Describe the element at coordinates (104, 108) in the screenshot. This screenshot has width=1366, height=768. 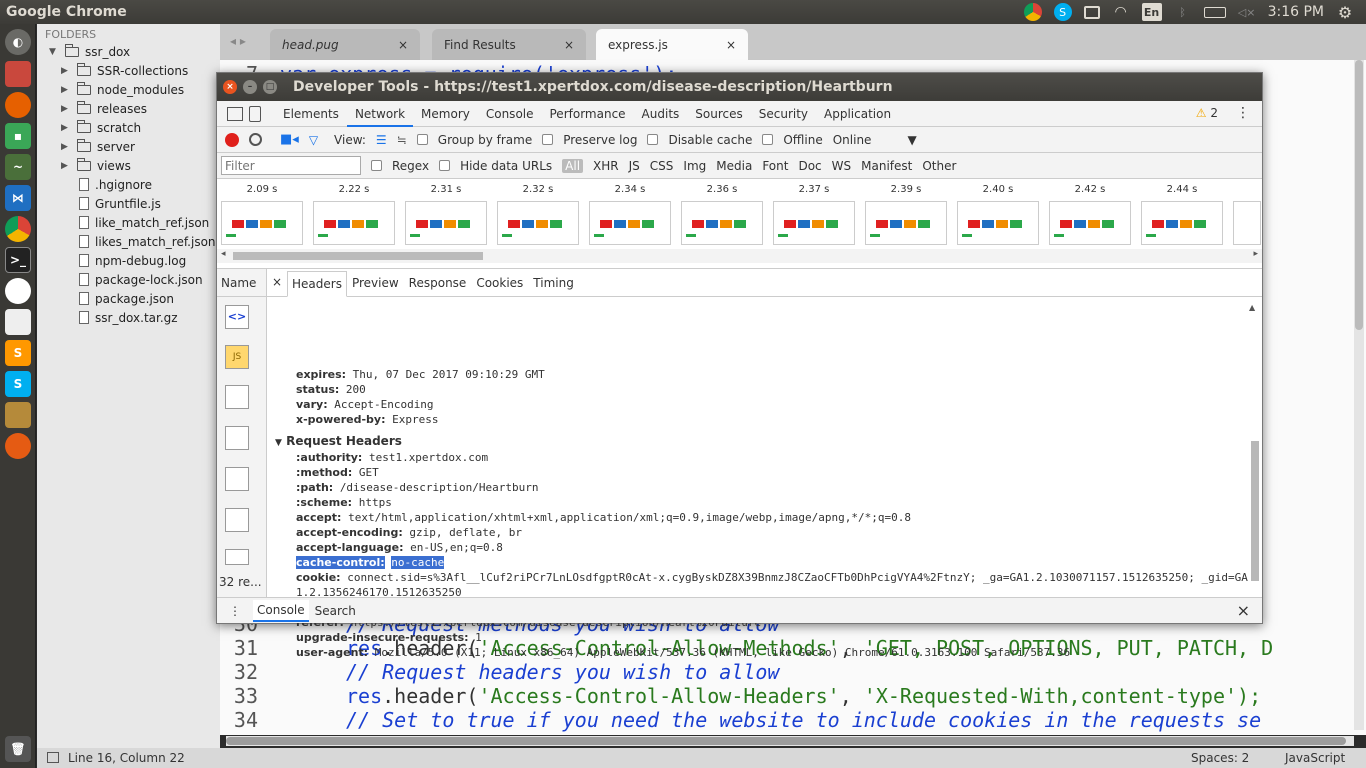
I see `sidebar-folder: ▶ releases` at that location.